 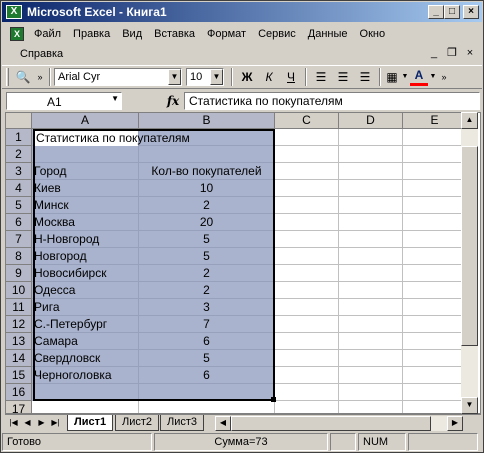 What do you see at coordinates (19, 154) in the screenshot?
I see `row-header: 2` at bounding box center [19, 154].